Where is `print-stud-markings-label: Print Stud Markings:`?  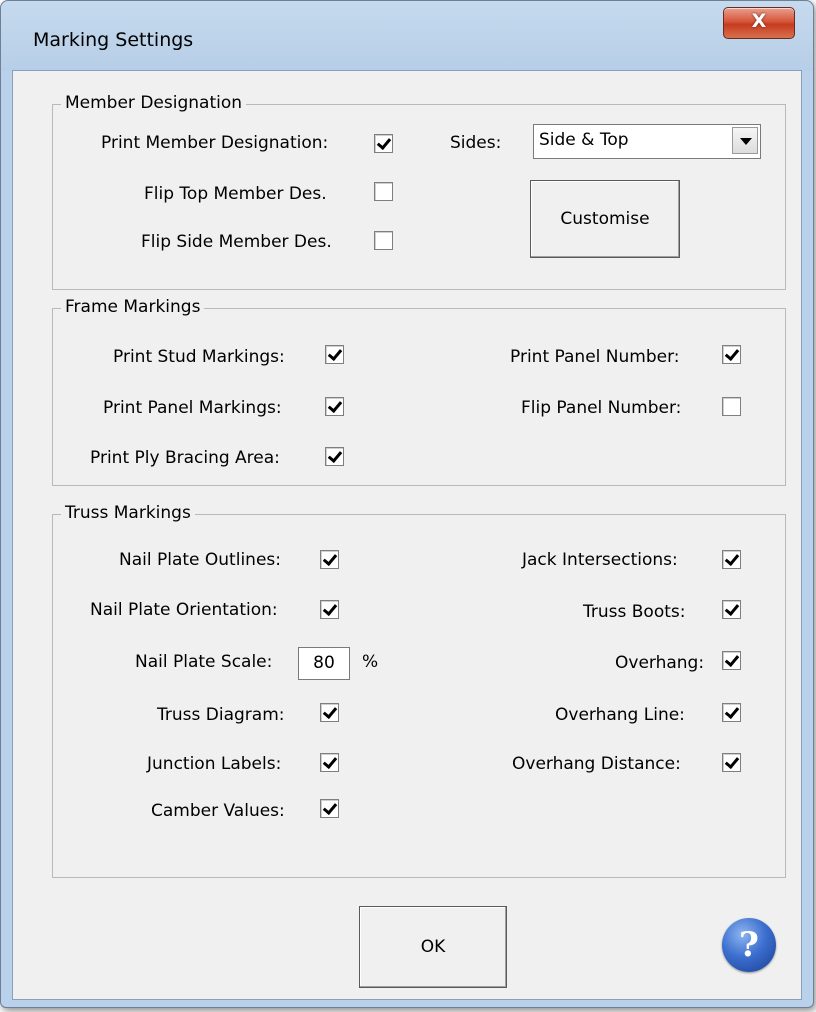 print-stud-markings-label: Print Stud Markings: is located at coordinates (199, 357).